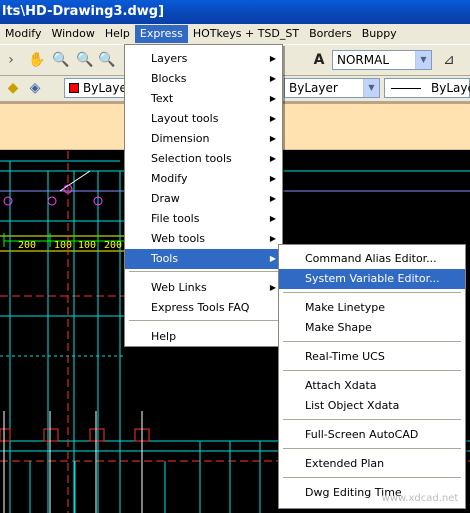 This screenshot has width=470, height=513. Describe the element at coordinates (98, 88) in the screenshot. I see `color-select: ByLayer` at that location.